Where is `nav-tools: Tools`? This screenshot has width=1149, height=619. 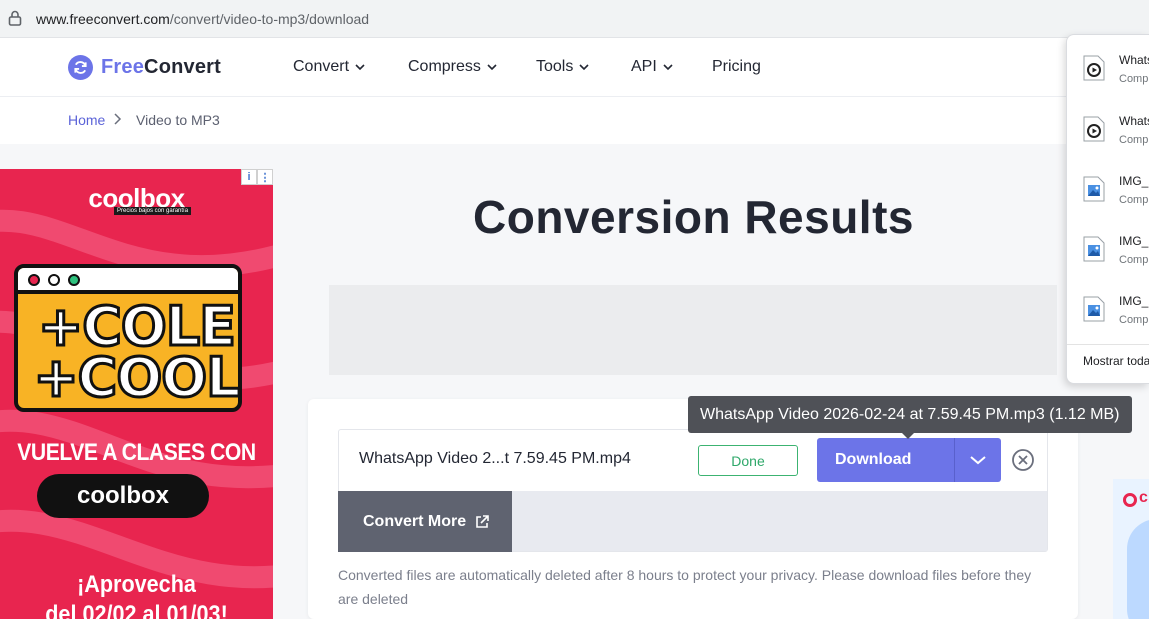
nav-tools: Tools is located at coordinates (562, 67).